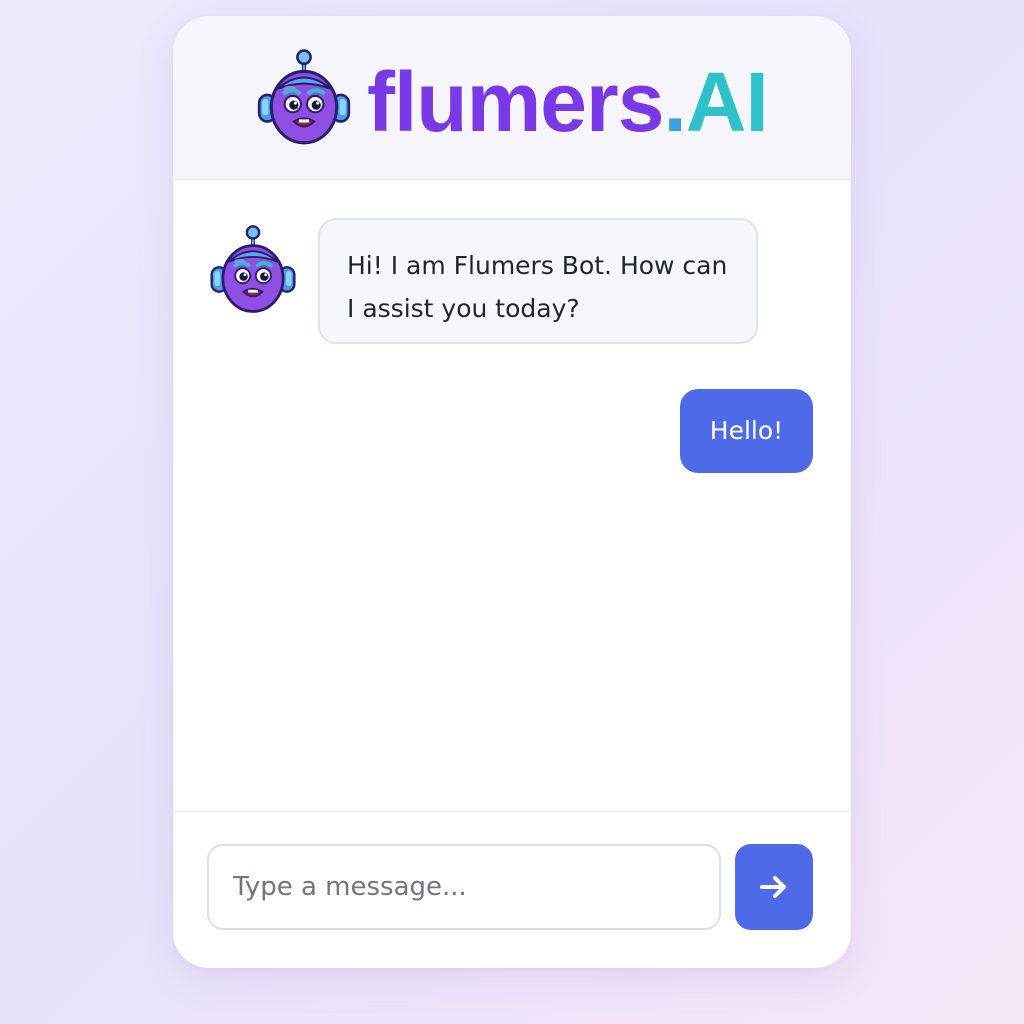 This screenshot has width=1024, height=1024. I want to click on user-message-bubble: Hello!, so click(746, 431).